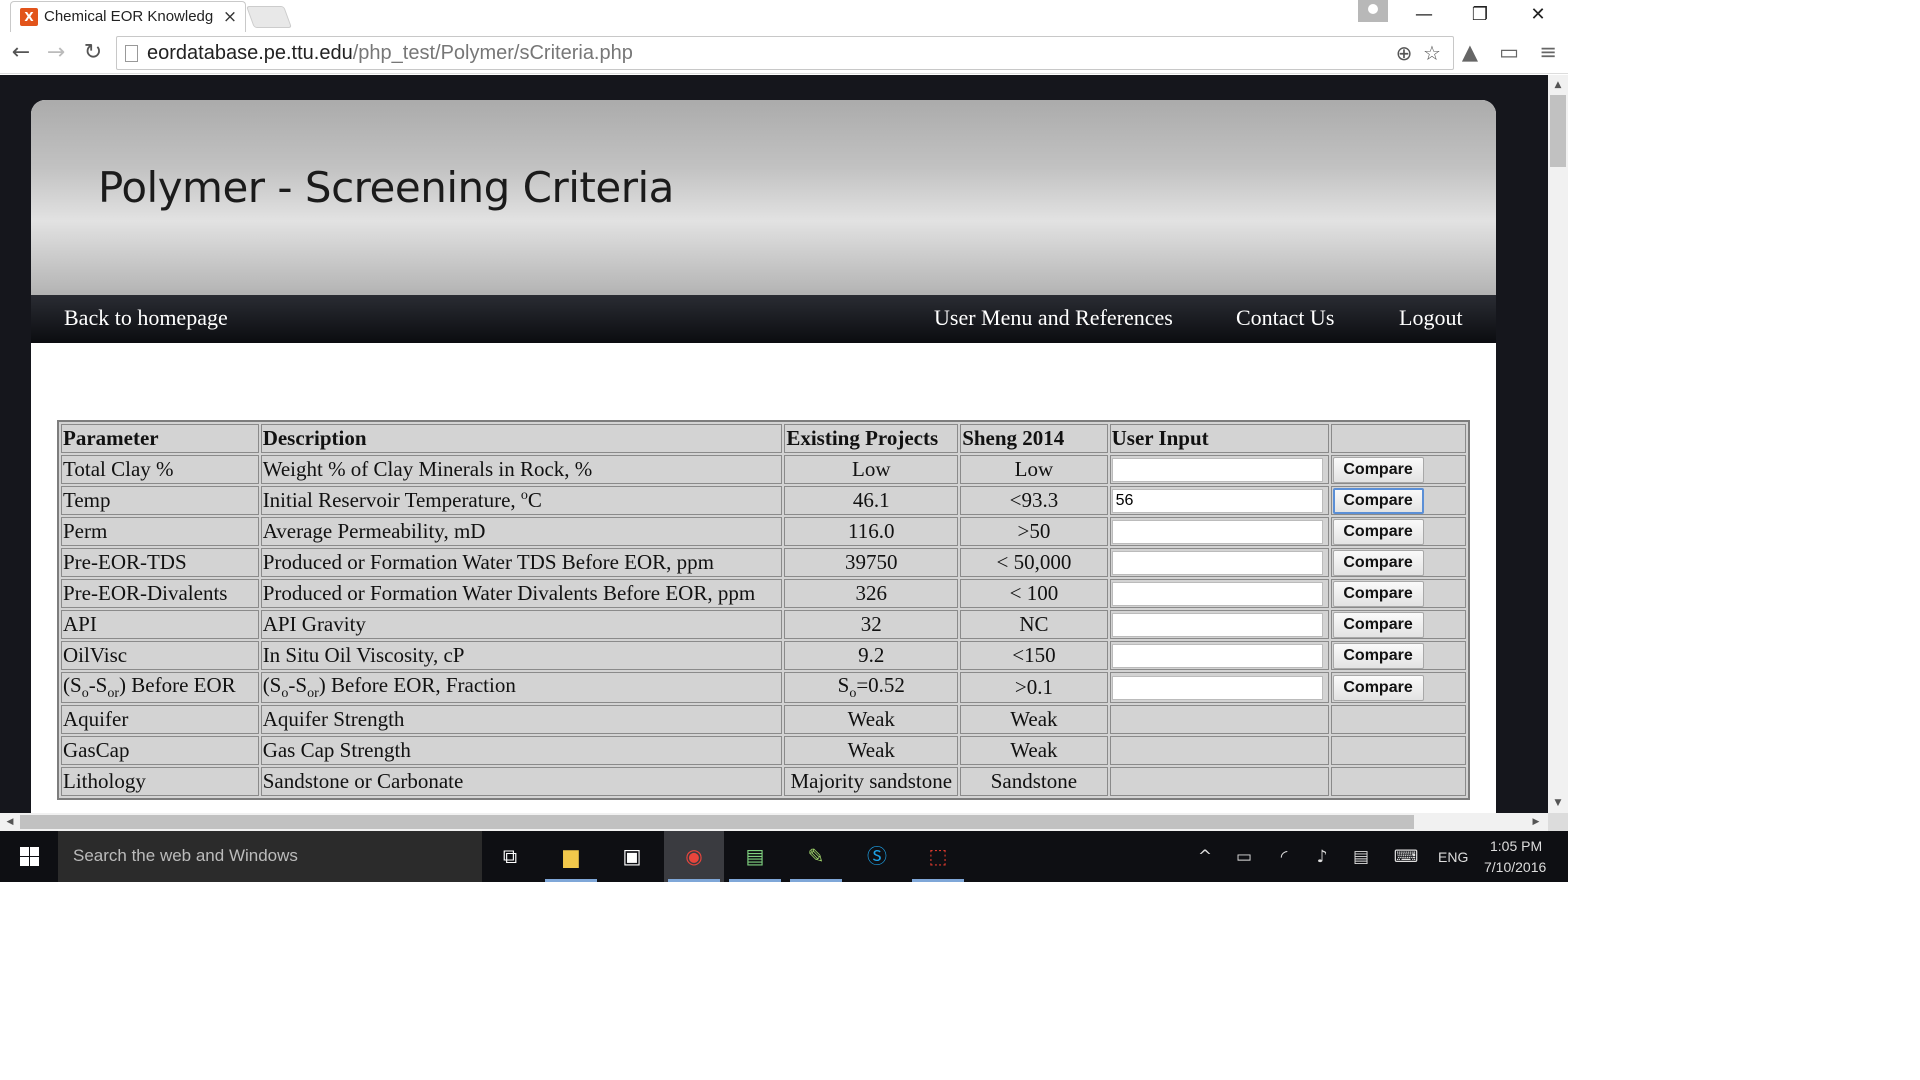 The image size is (1920, 1080). Describe the element at coordinates (160, 655) in the screenshot. I see `parameter-cell: OilVisc` at that location.